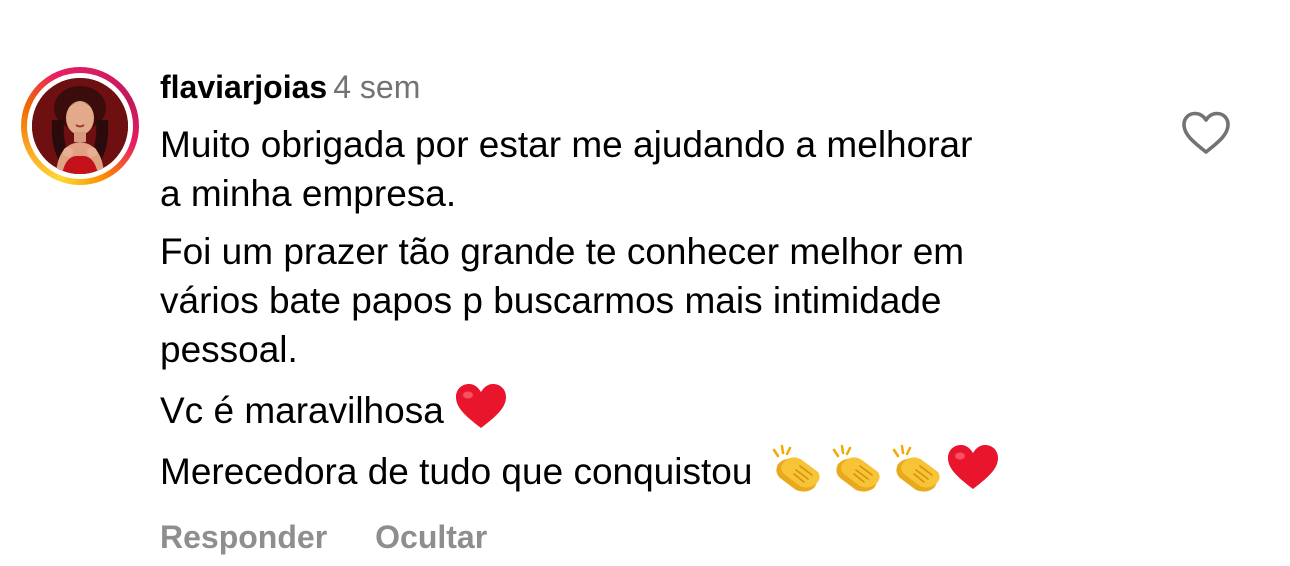 Image resolution: width=1290 pixels, height=566 pixels. I want to click on comment-text-line: Merecedora de tudo que conquistou, so click(660, 470).